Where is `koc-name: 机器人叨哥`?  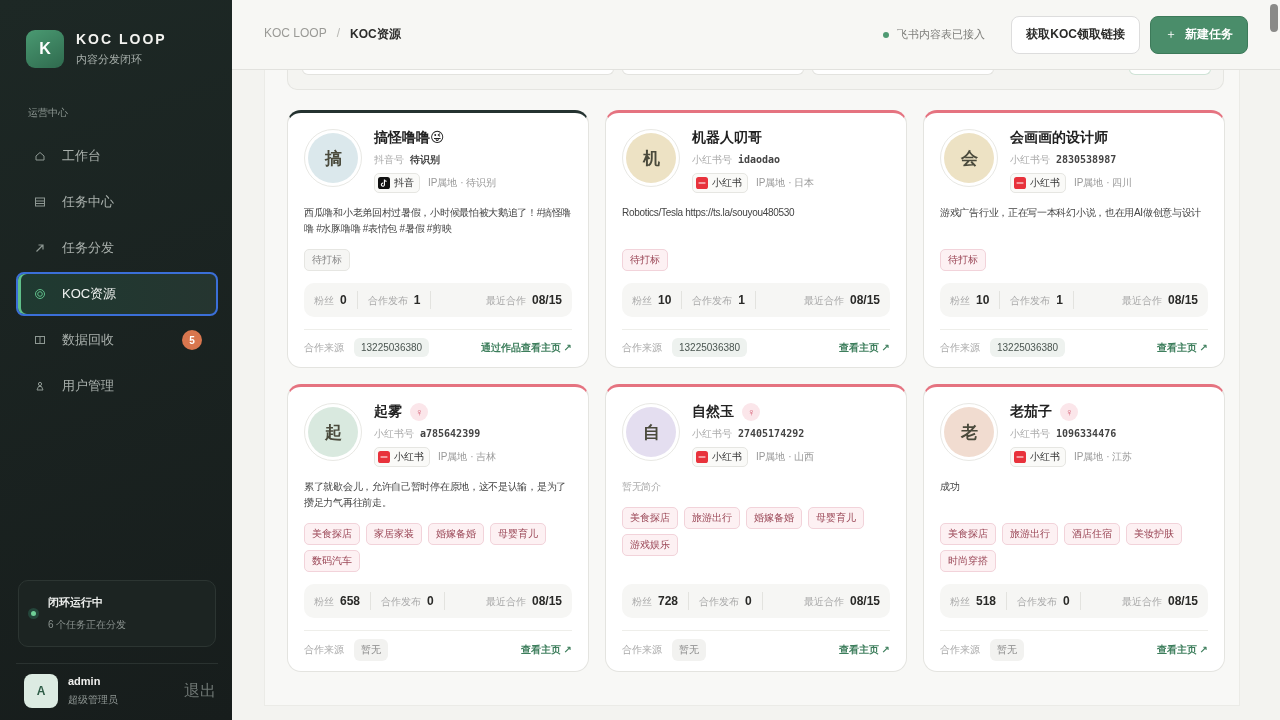
koc-name: 机器人叨哥 is located at coordinates (727, 138).